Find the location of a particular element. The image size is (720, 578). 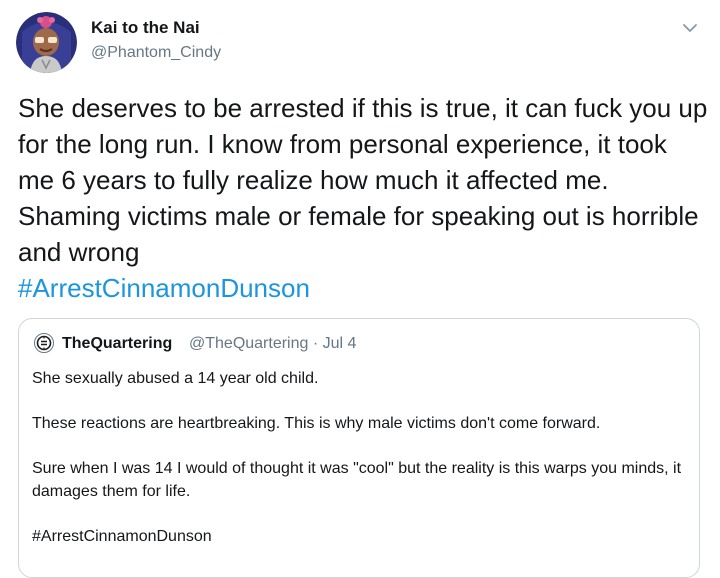

quartering-logo-icon is located at coordinates (44, 343).